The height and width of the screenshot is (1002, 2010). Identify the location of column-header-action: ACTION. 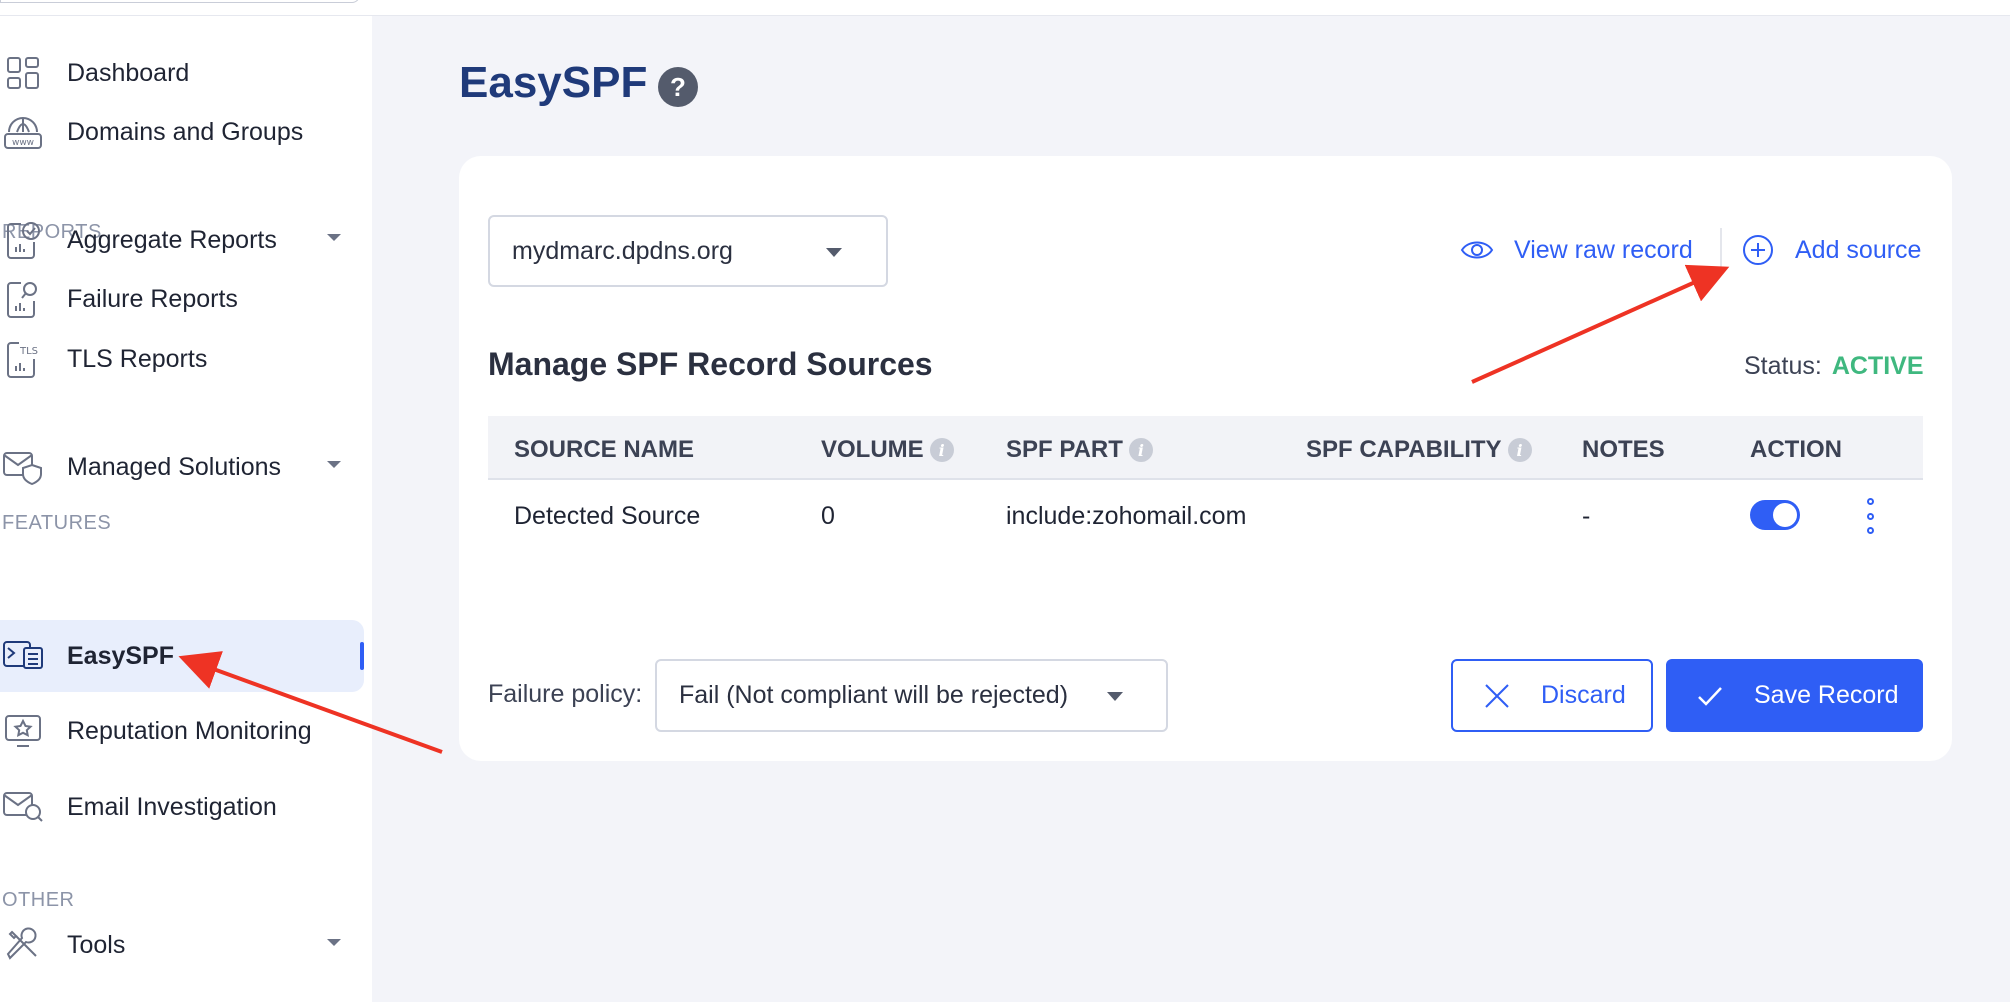
(1796, 450).